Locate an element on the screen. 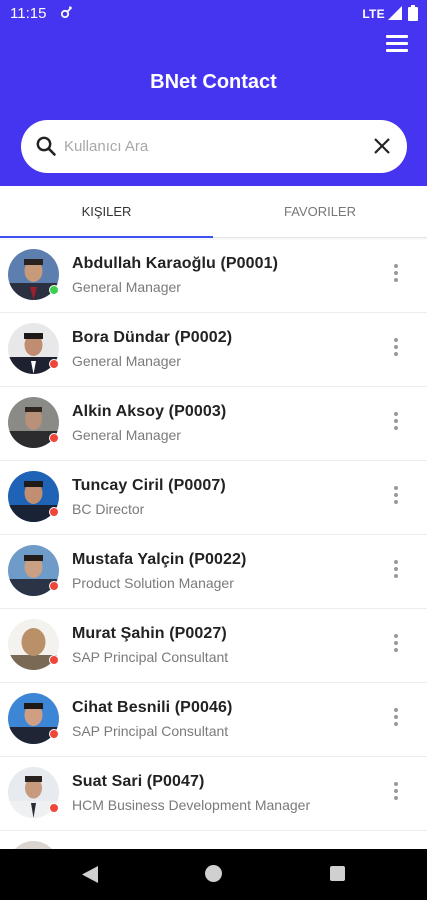  list-item: Bora Dündar (P0002) General Manager is located at coordinates (213, 350).